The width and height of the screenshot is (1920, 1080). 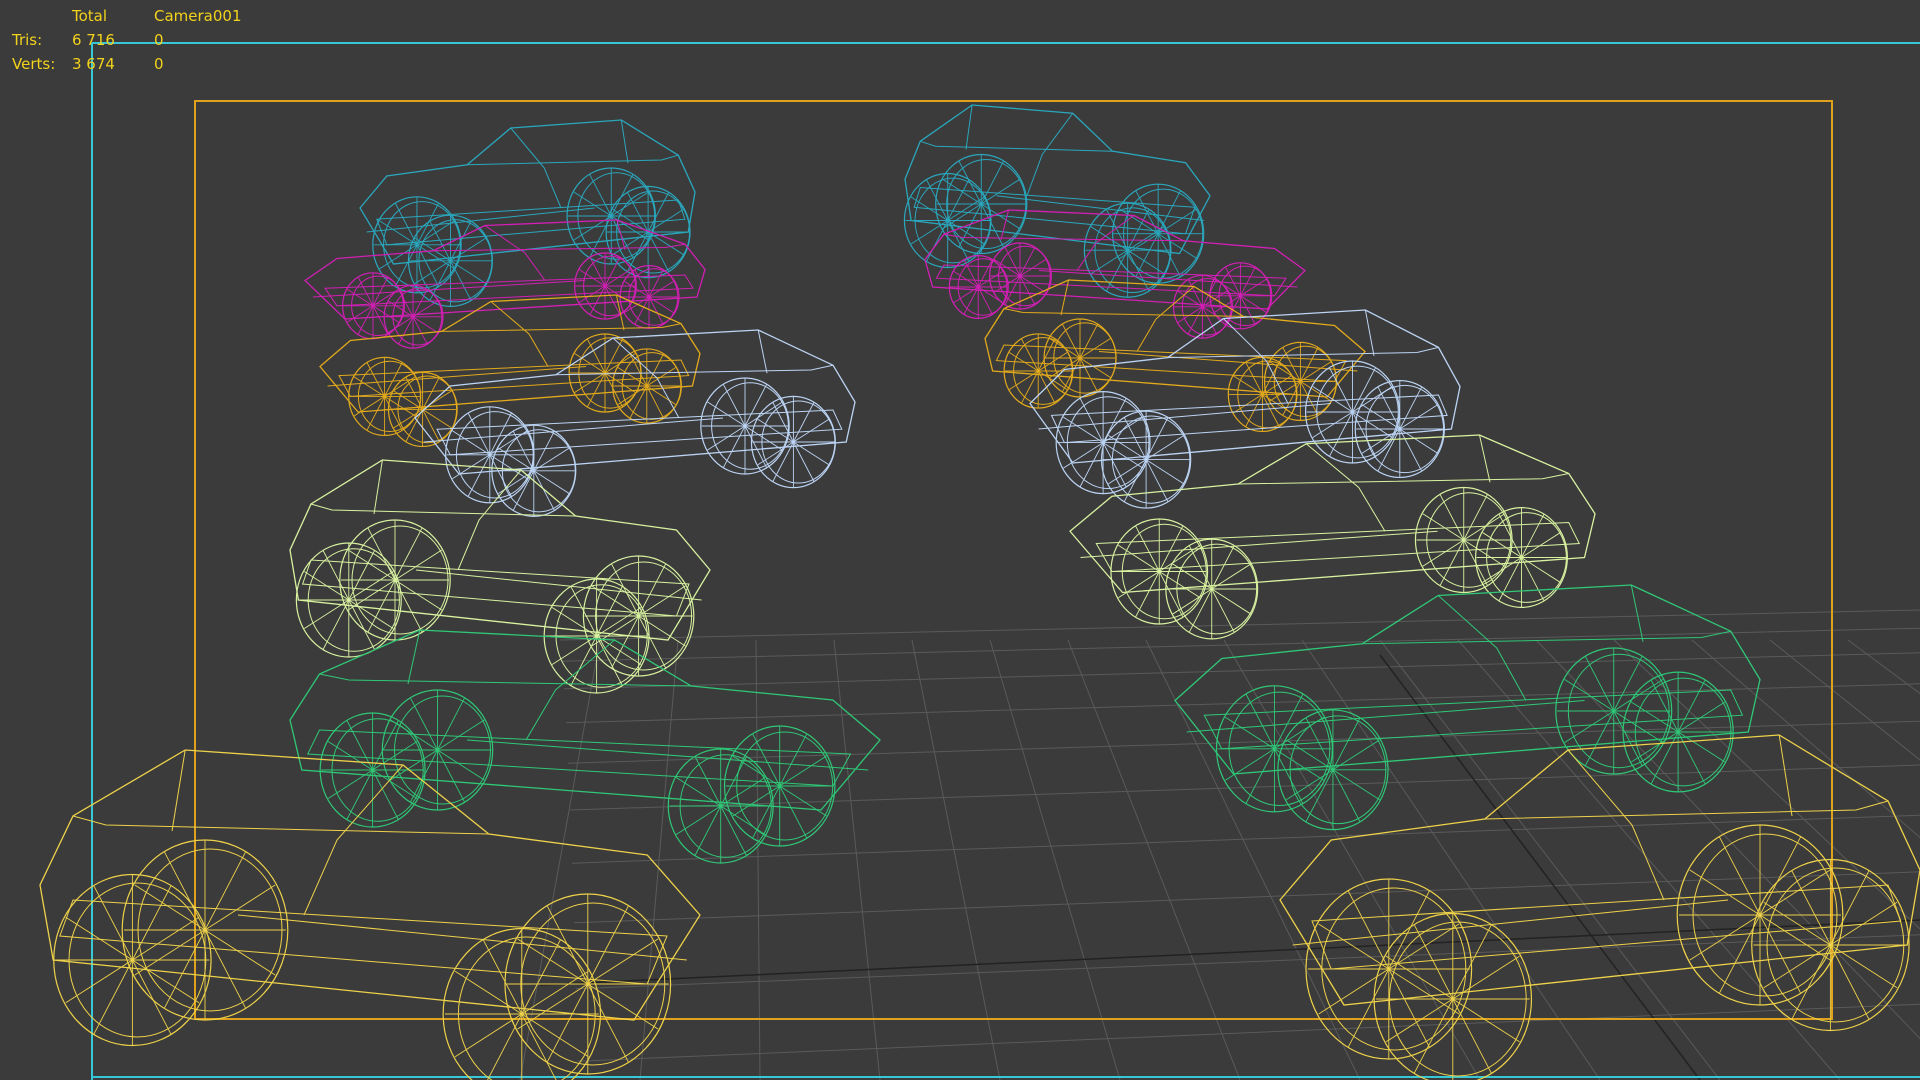 What do you see at coordinates (159, 40) in the screenshot?
I see `stats-tris-camera: 0` at bounding box center [159, 40].